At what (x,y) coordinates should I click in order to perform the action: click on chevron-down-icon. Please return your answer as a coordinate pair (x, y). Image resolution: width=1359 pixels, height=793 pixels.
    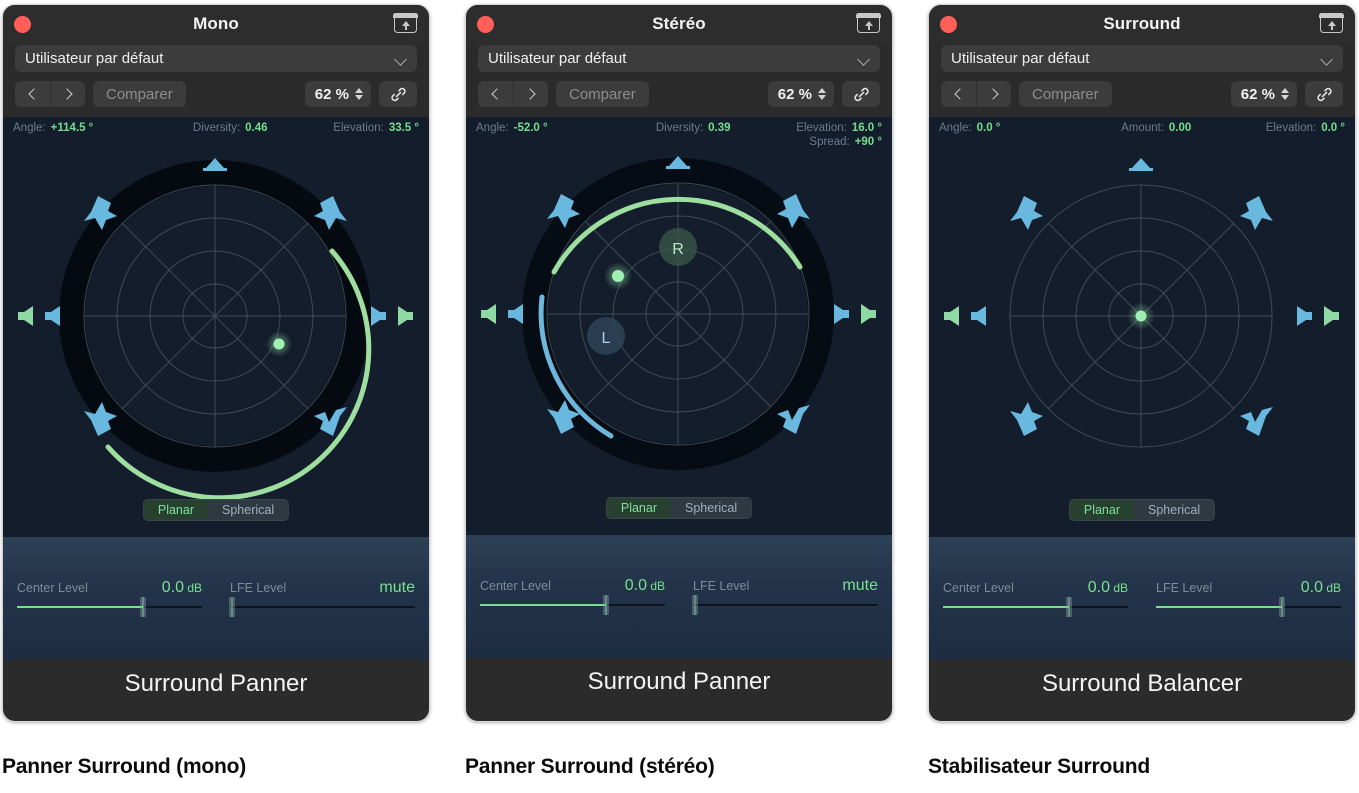
    Looking at the image, I should click on (1326, 59).